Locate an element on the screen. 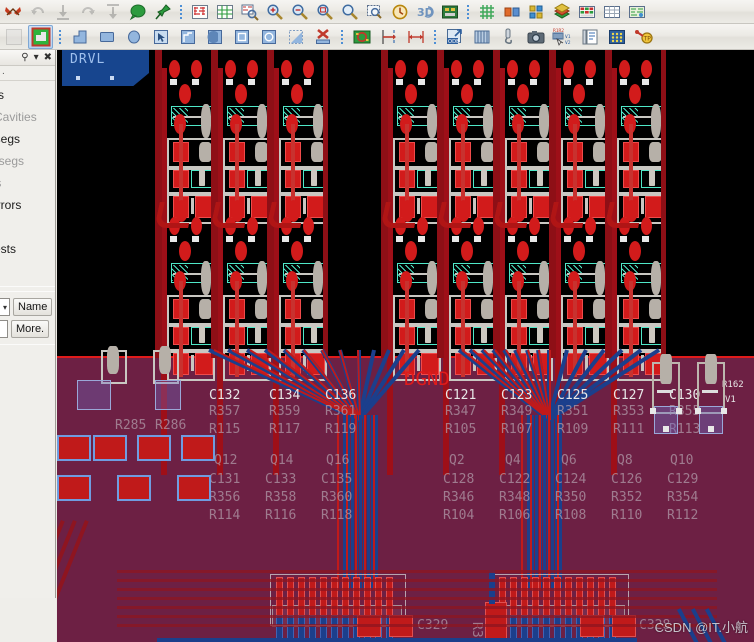  shape-blank-icon is located at coordinates (13, 37).